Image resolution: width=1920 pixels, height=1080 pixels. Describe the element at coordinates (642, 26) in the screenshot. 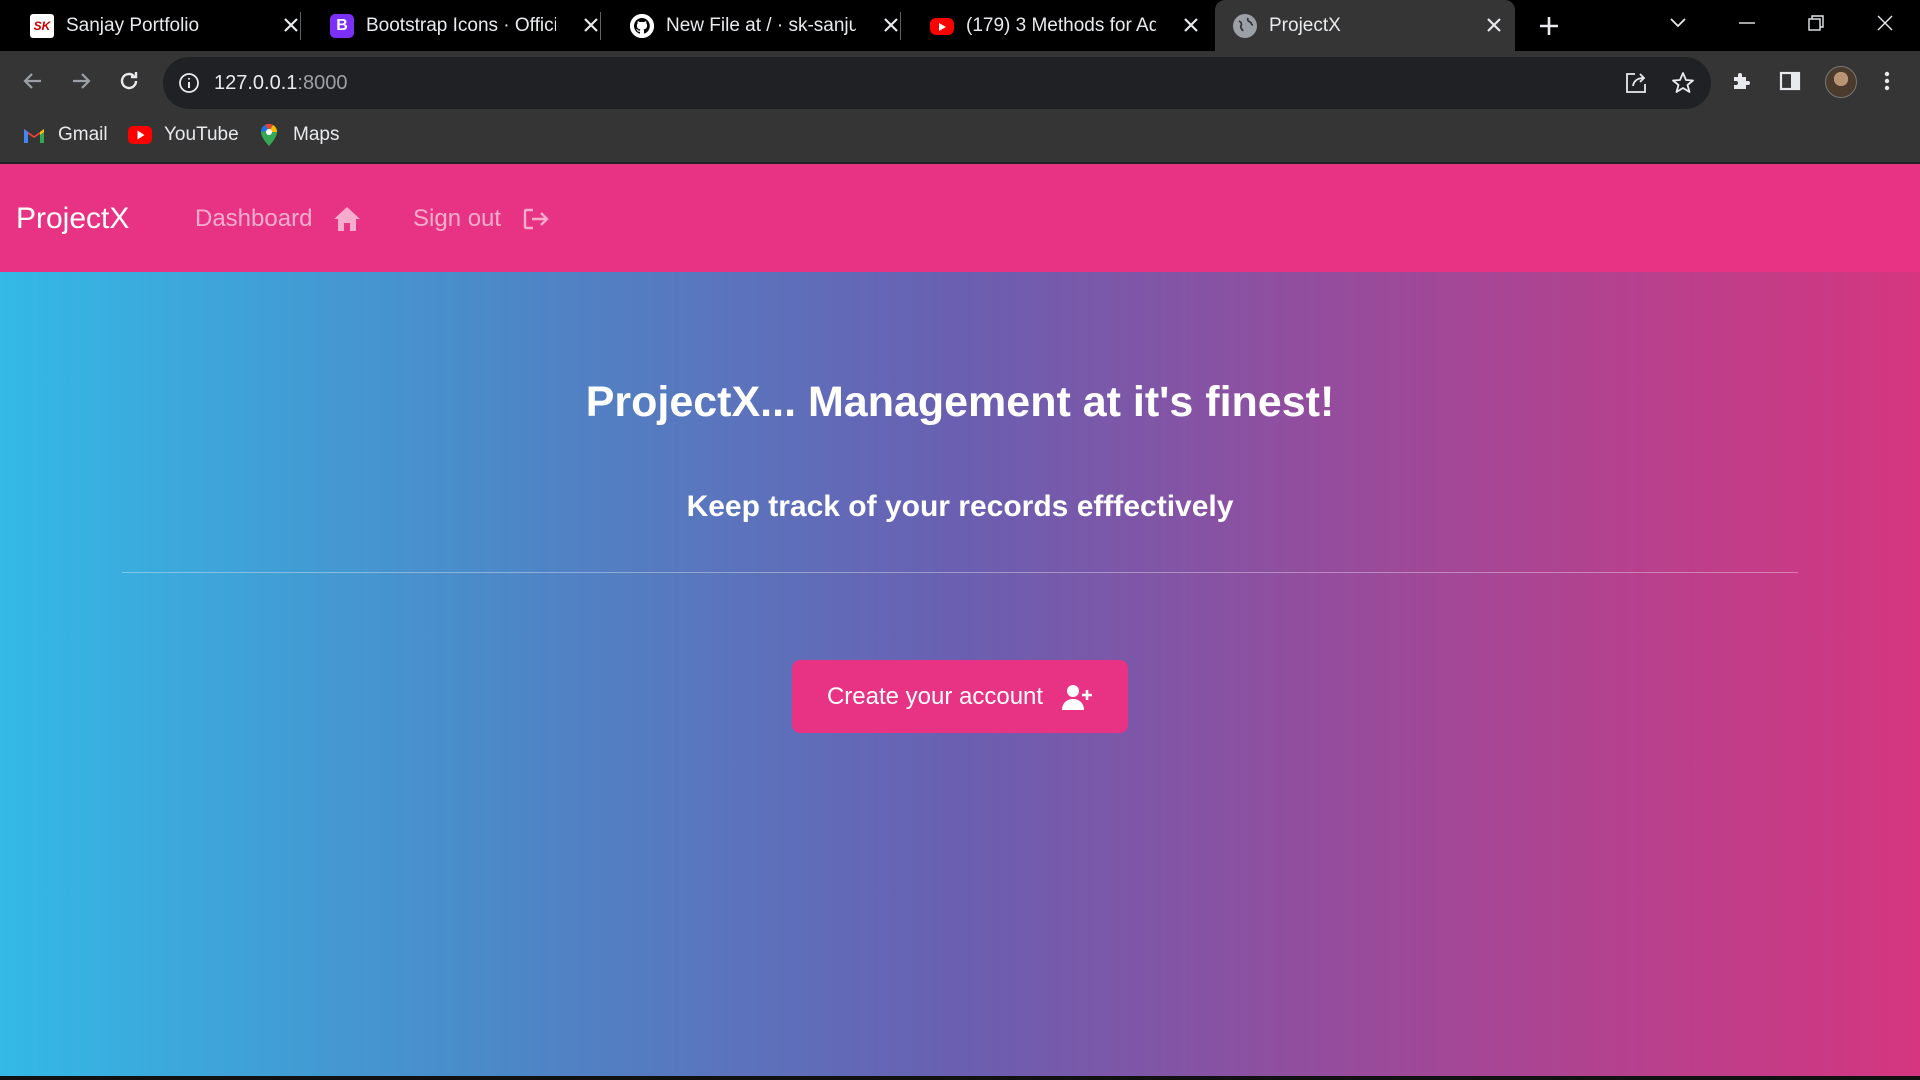

I see `github-icon` at that location.